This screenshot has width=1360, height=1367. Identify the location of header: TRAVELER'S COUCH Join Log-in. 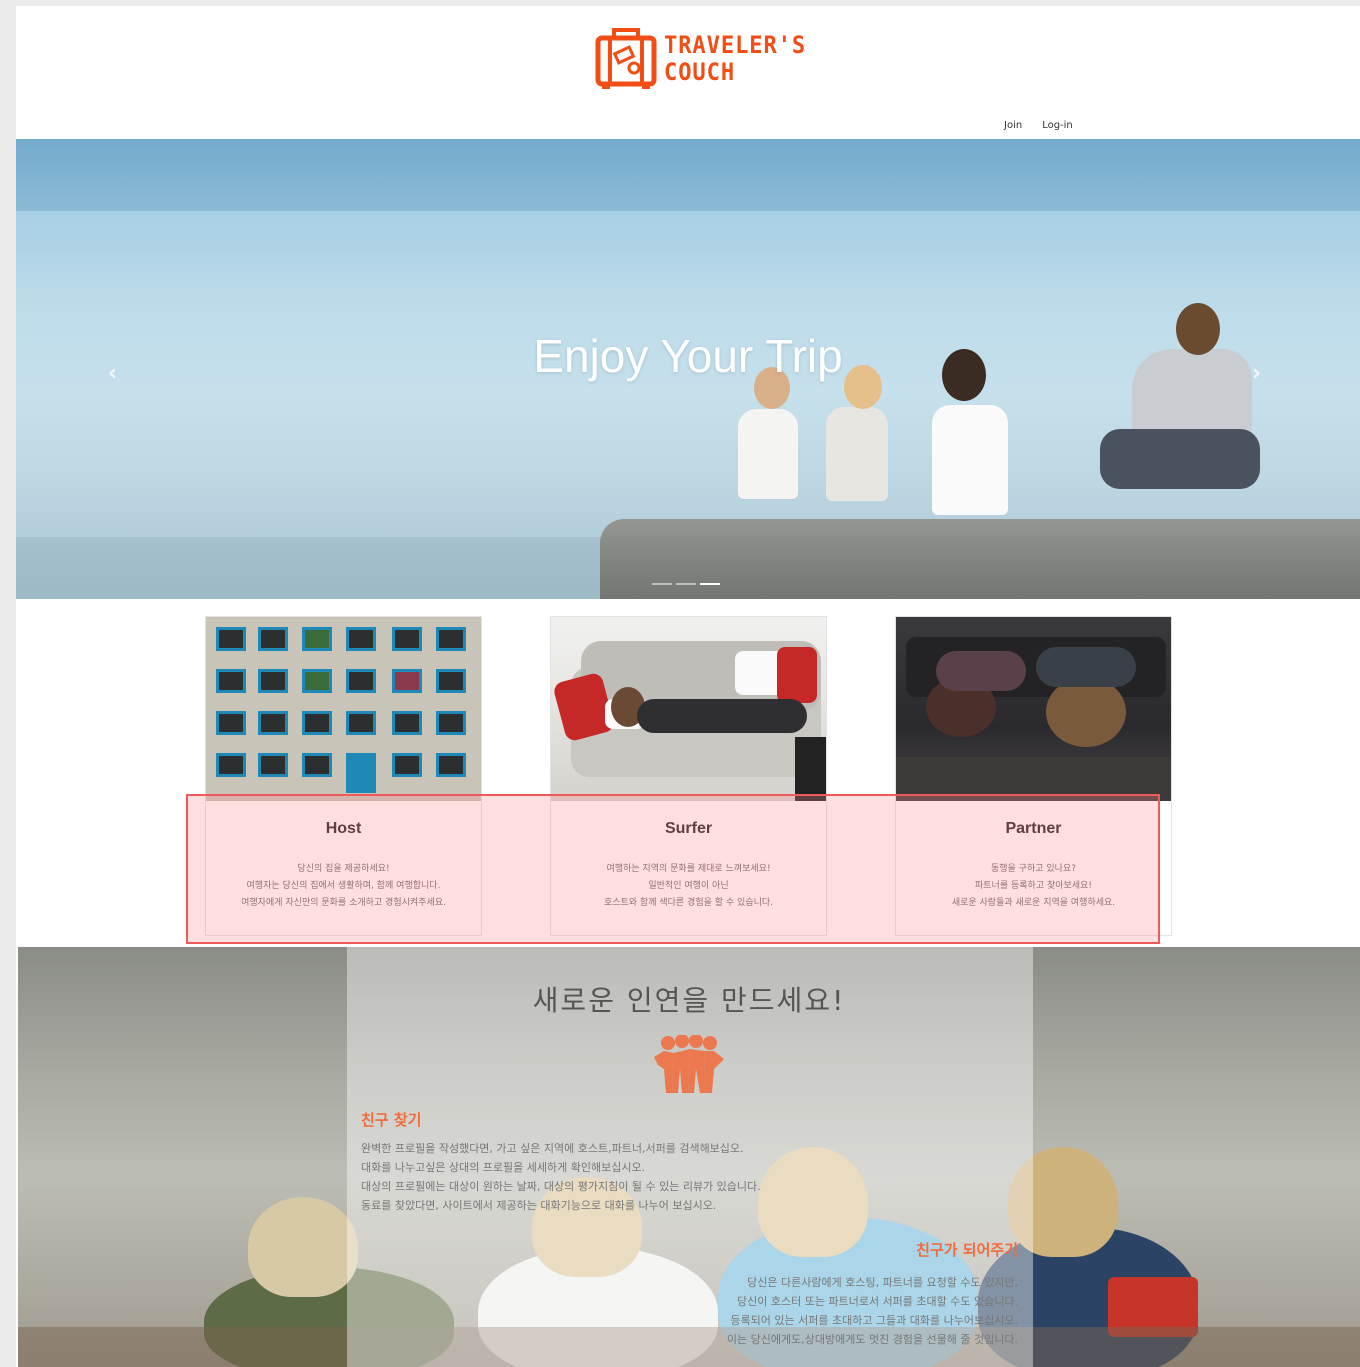
(688, 72).